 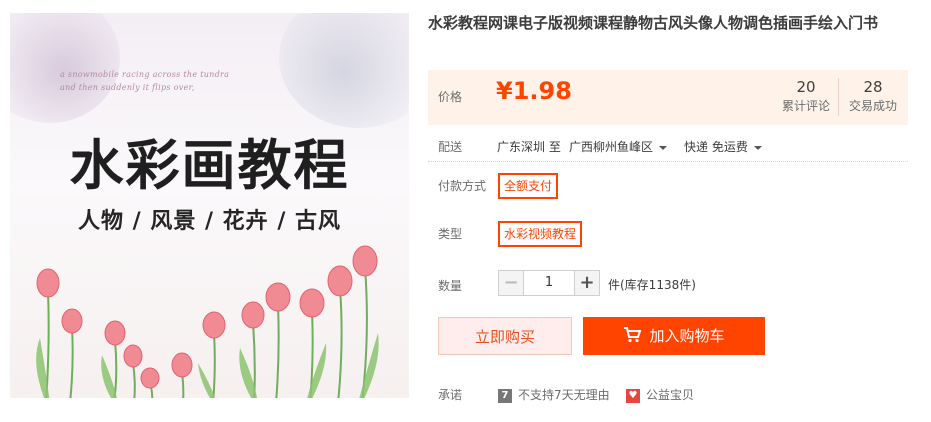 I want to click on payment-label: 付款方式, so click(x=462, y=186).